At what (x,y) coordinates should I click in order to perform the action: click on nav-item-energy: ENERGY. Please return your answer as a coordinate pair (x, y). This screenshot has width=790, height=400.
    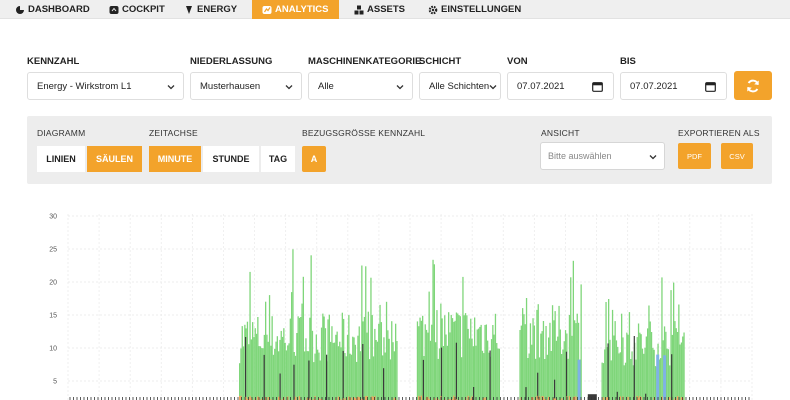
    Looking at the image, I should click on (210, 9).